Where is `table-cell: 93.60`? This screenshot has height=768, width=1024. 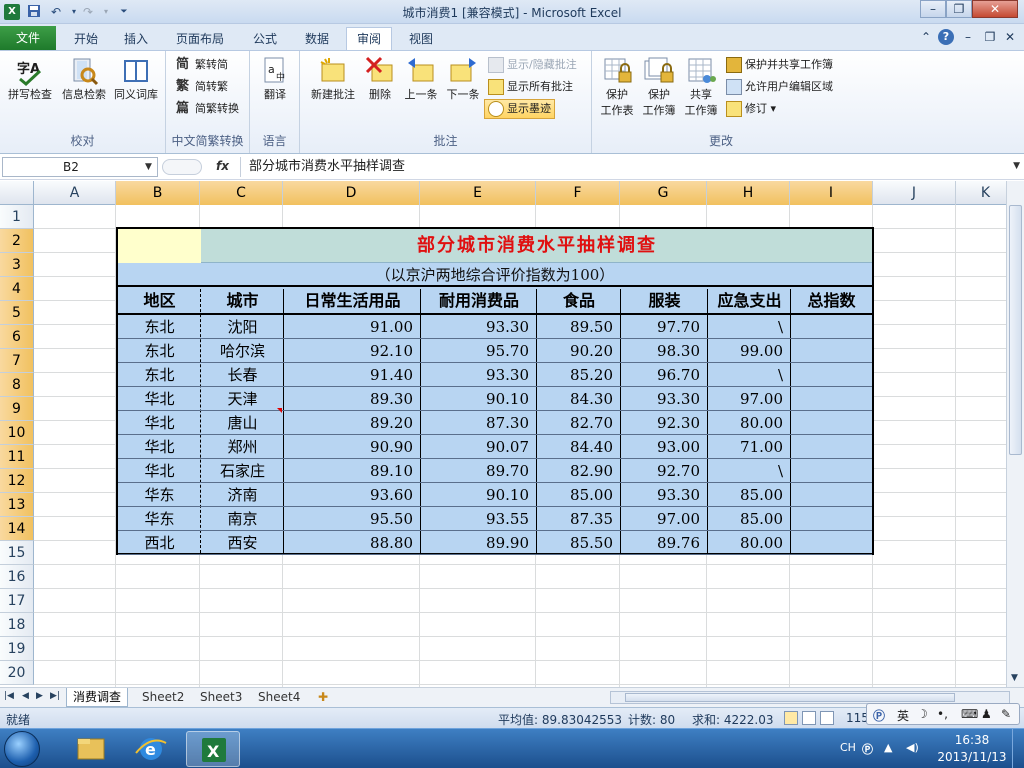 table-cell: 93.60 is located at coordinates (352, 495).